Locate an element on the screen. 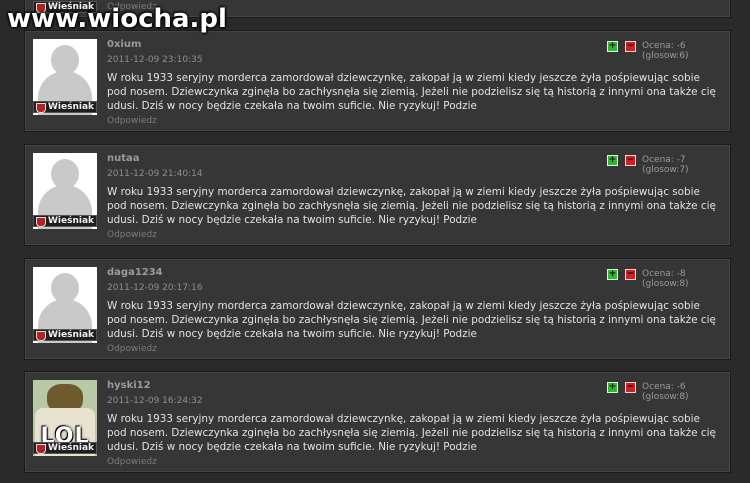 This screenshot has height=483, width=750. comment-rating: Ocena: -8 (glosow:8) is located at coordinates (665, 279).